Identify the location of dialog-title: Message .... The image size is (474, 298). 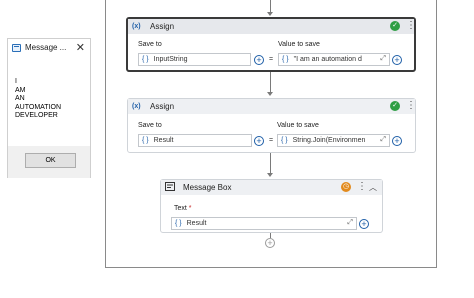
(46, 47).